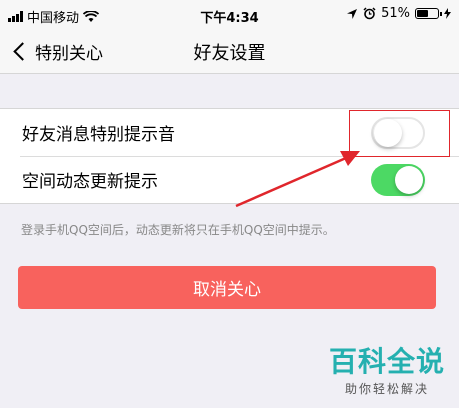  What do you see at coordinates (386, 389) in the screenshot?
I see `watermark-subtitle: 助你轻松解决` at bounding box center [386, 389].